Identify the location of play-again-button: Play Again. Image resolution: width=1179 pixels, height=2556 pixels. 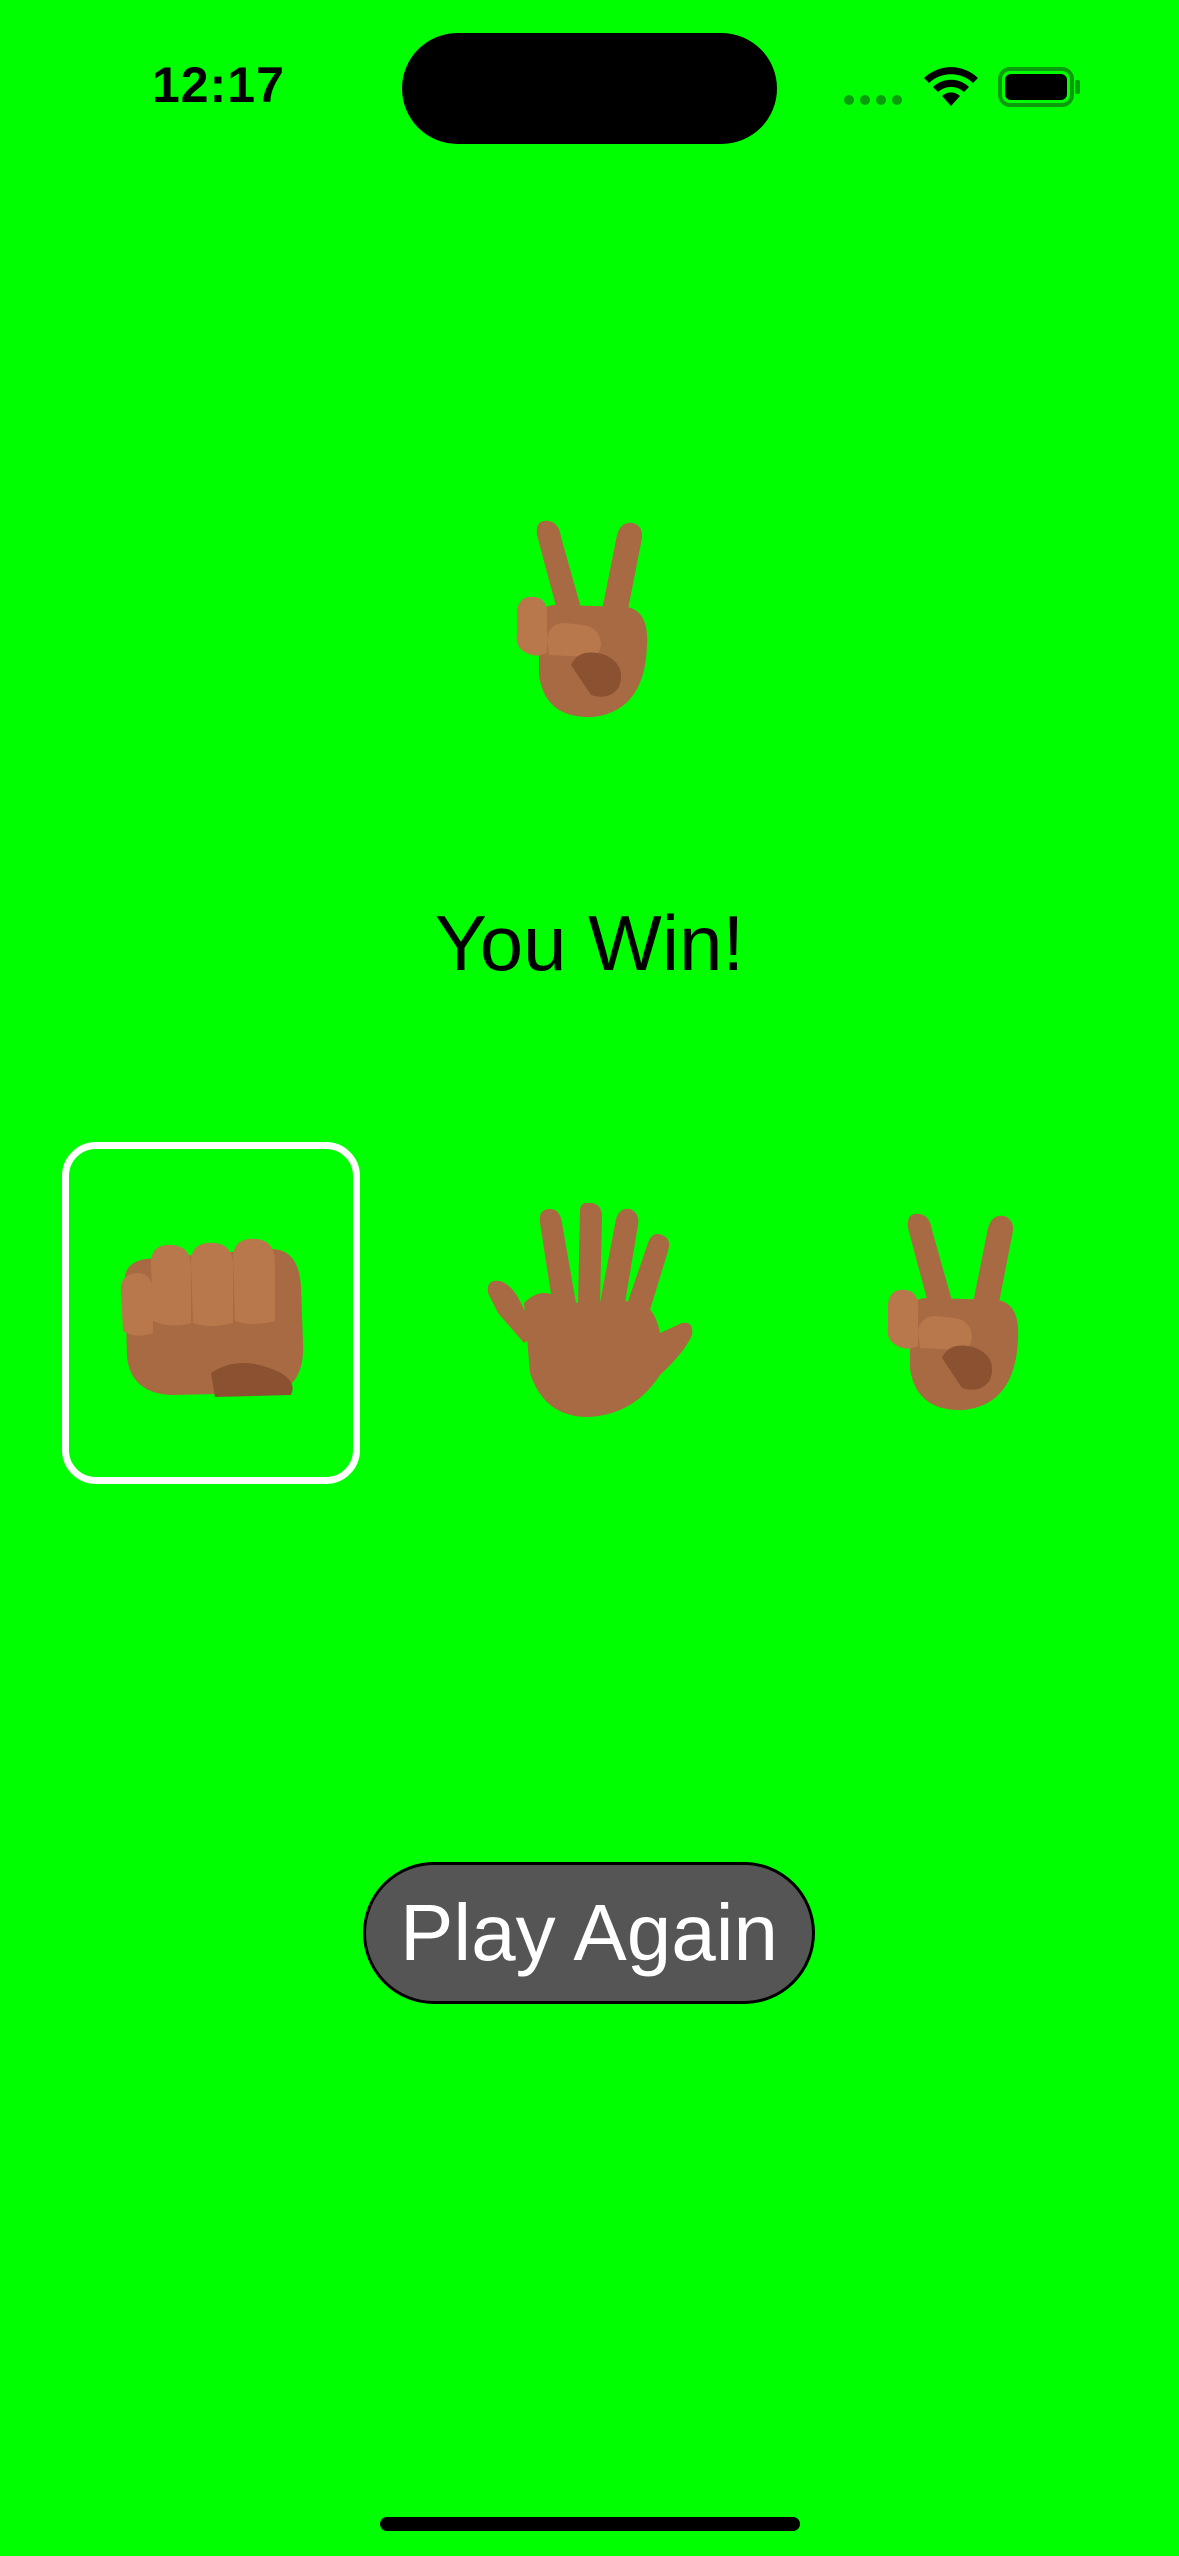
(589, 1933).